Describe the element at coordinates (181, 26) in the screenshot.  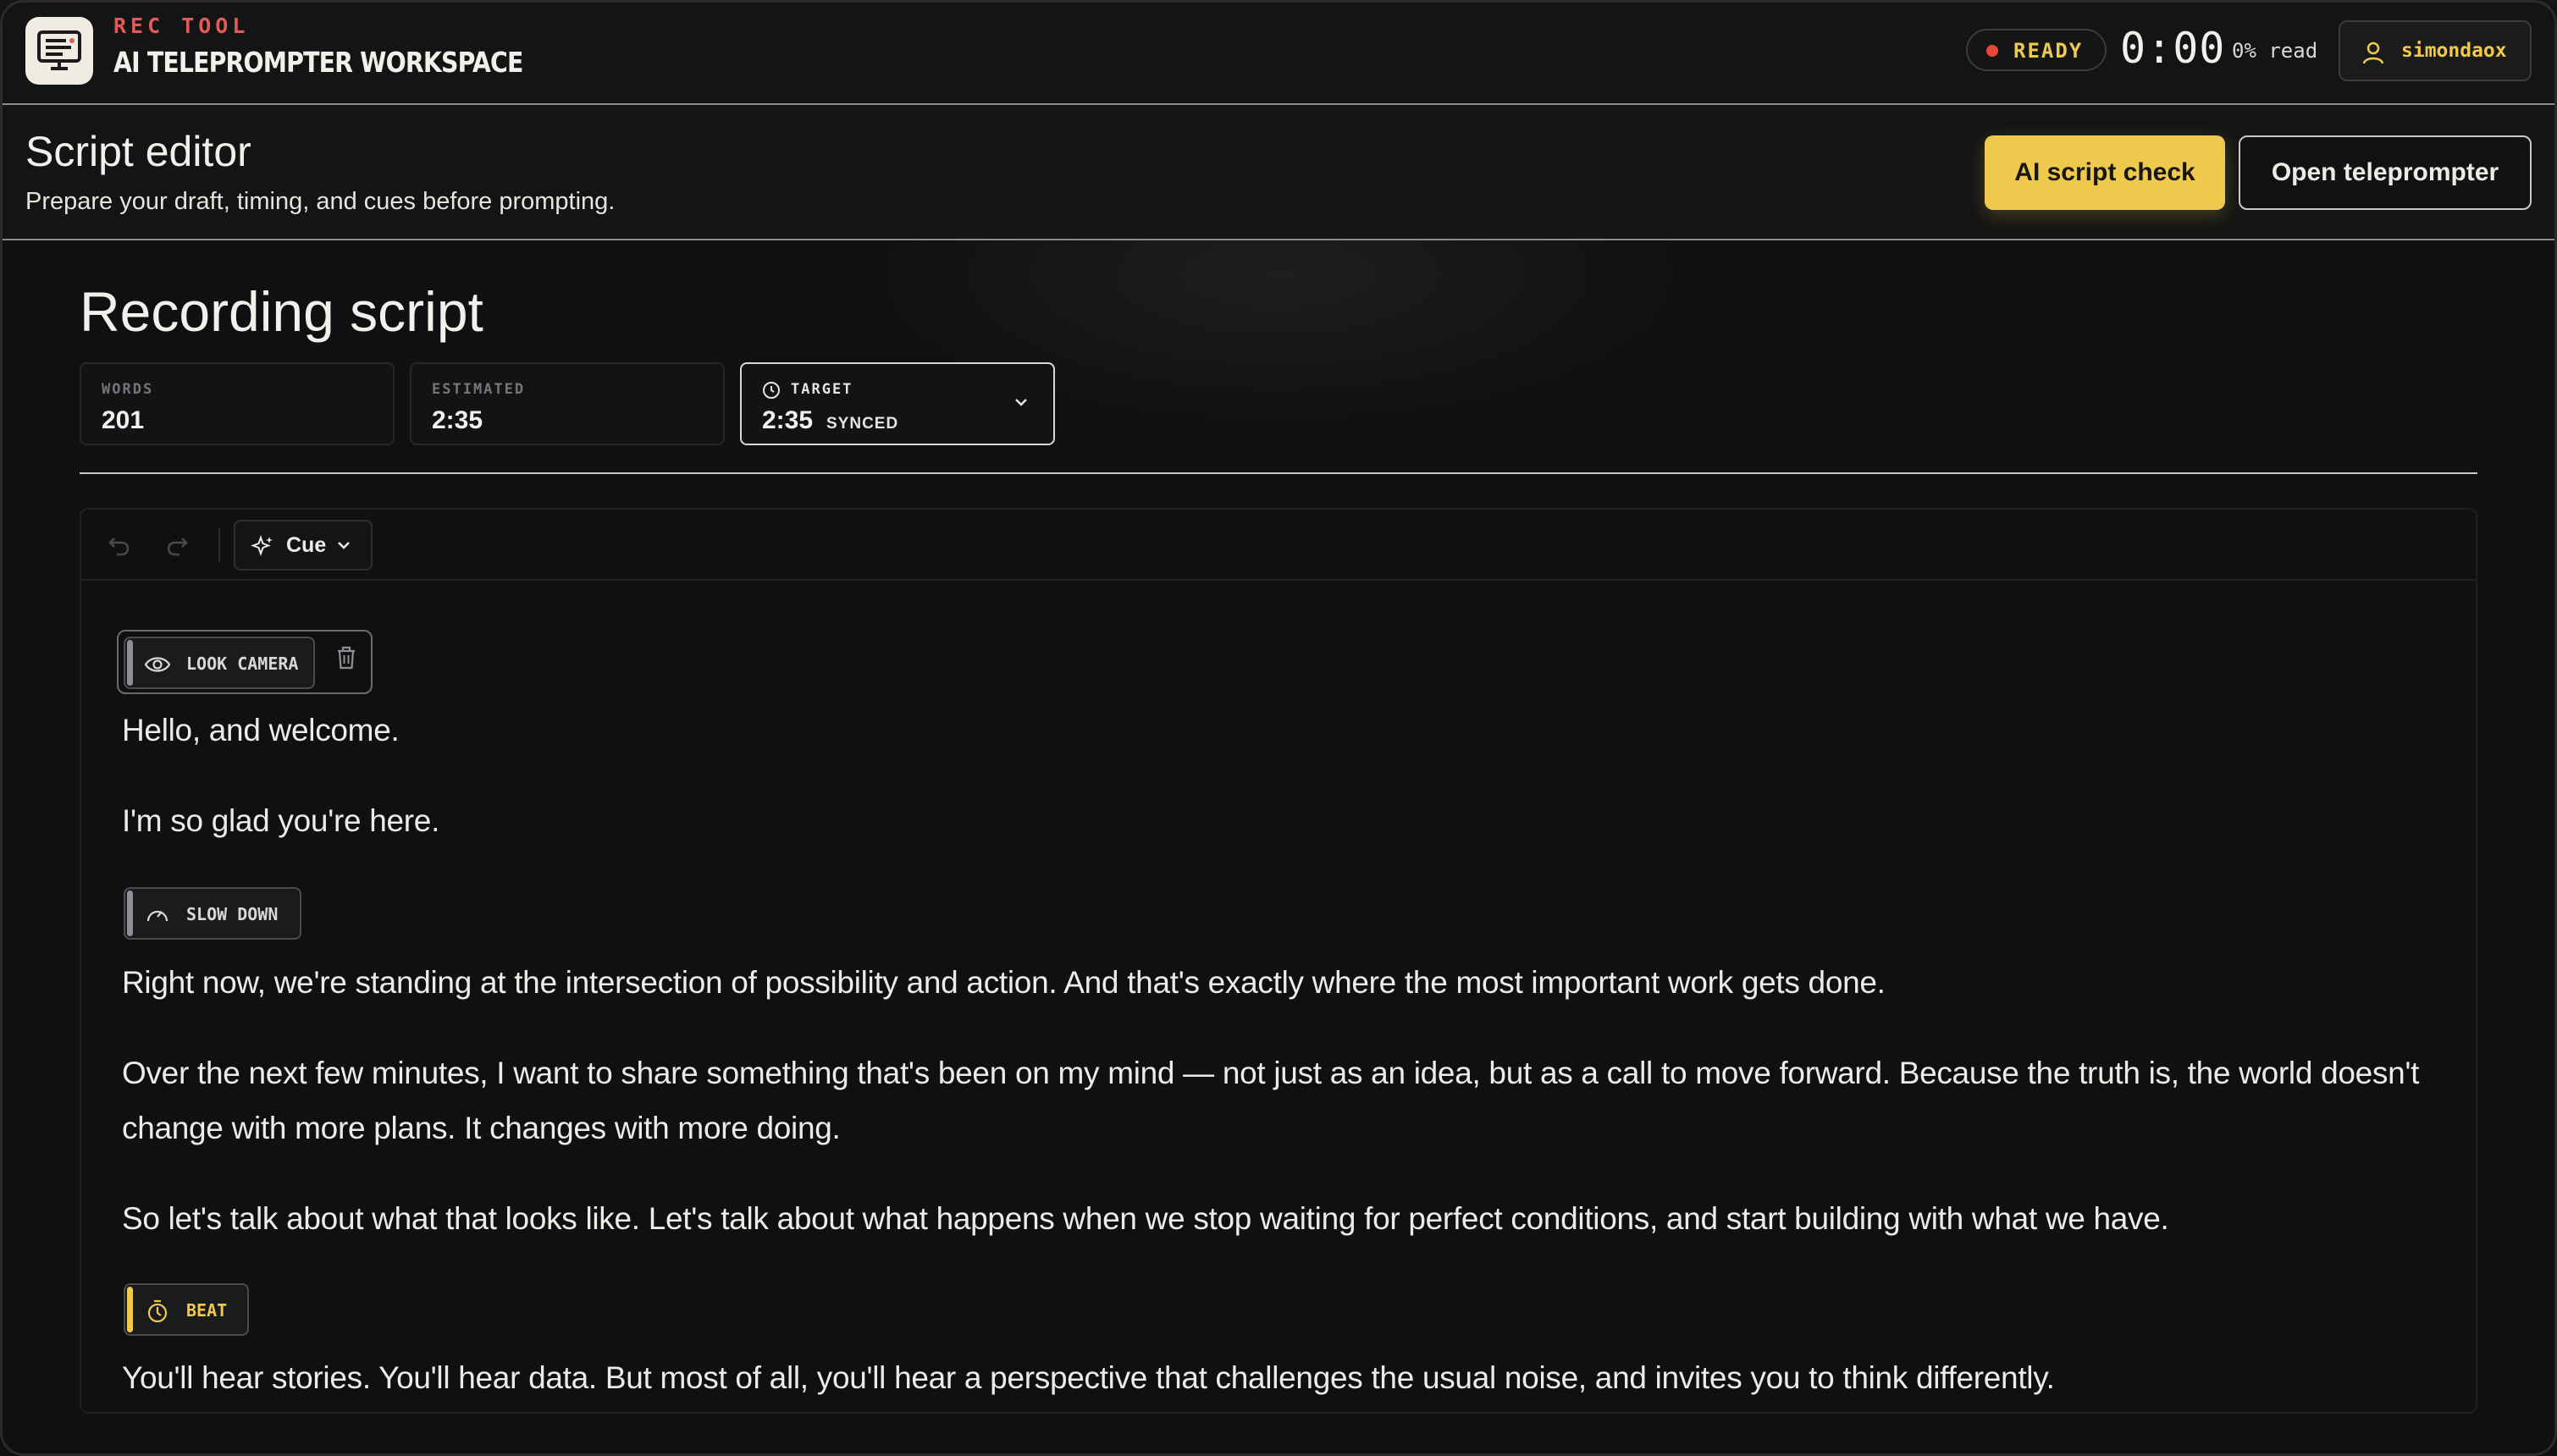
I see `brand-kicker: REC TOOL` at that location.